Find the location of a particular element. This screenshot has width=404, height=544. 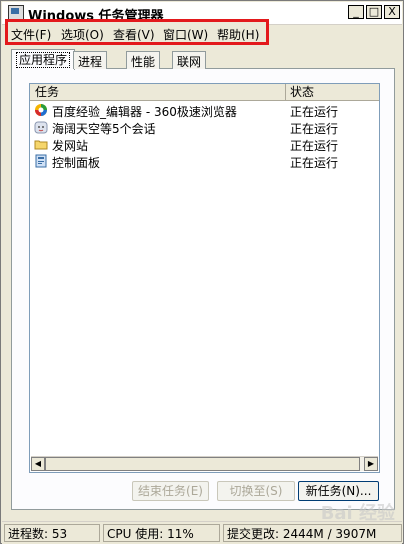

list-item: 百度经验_编辑器 - 360极速浏览器 正在运行 is located at coordinates (204, 110).